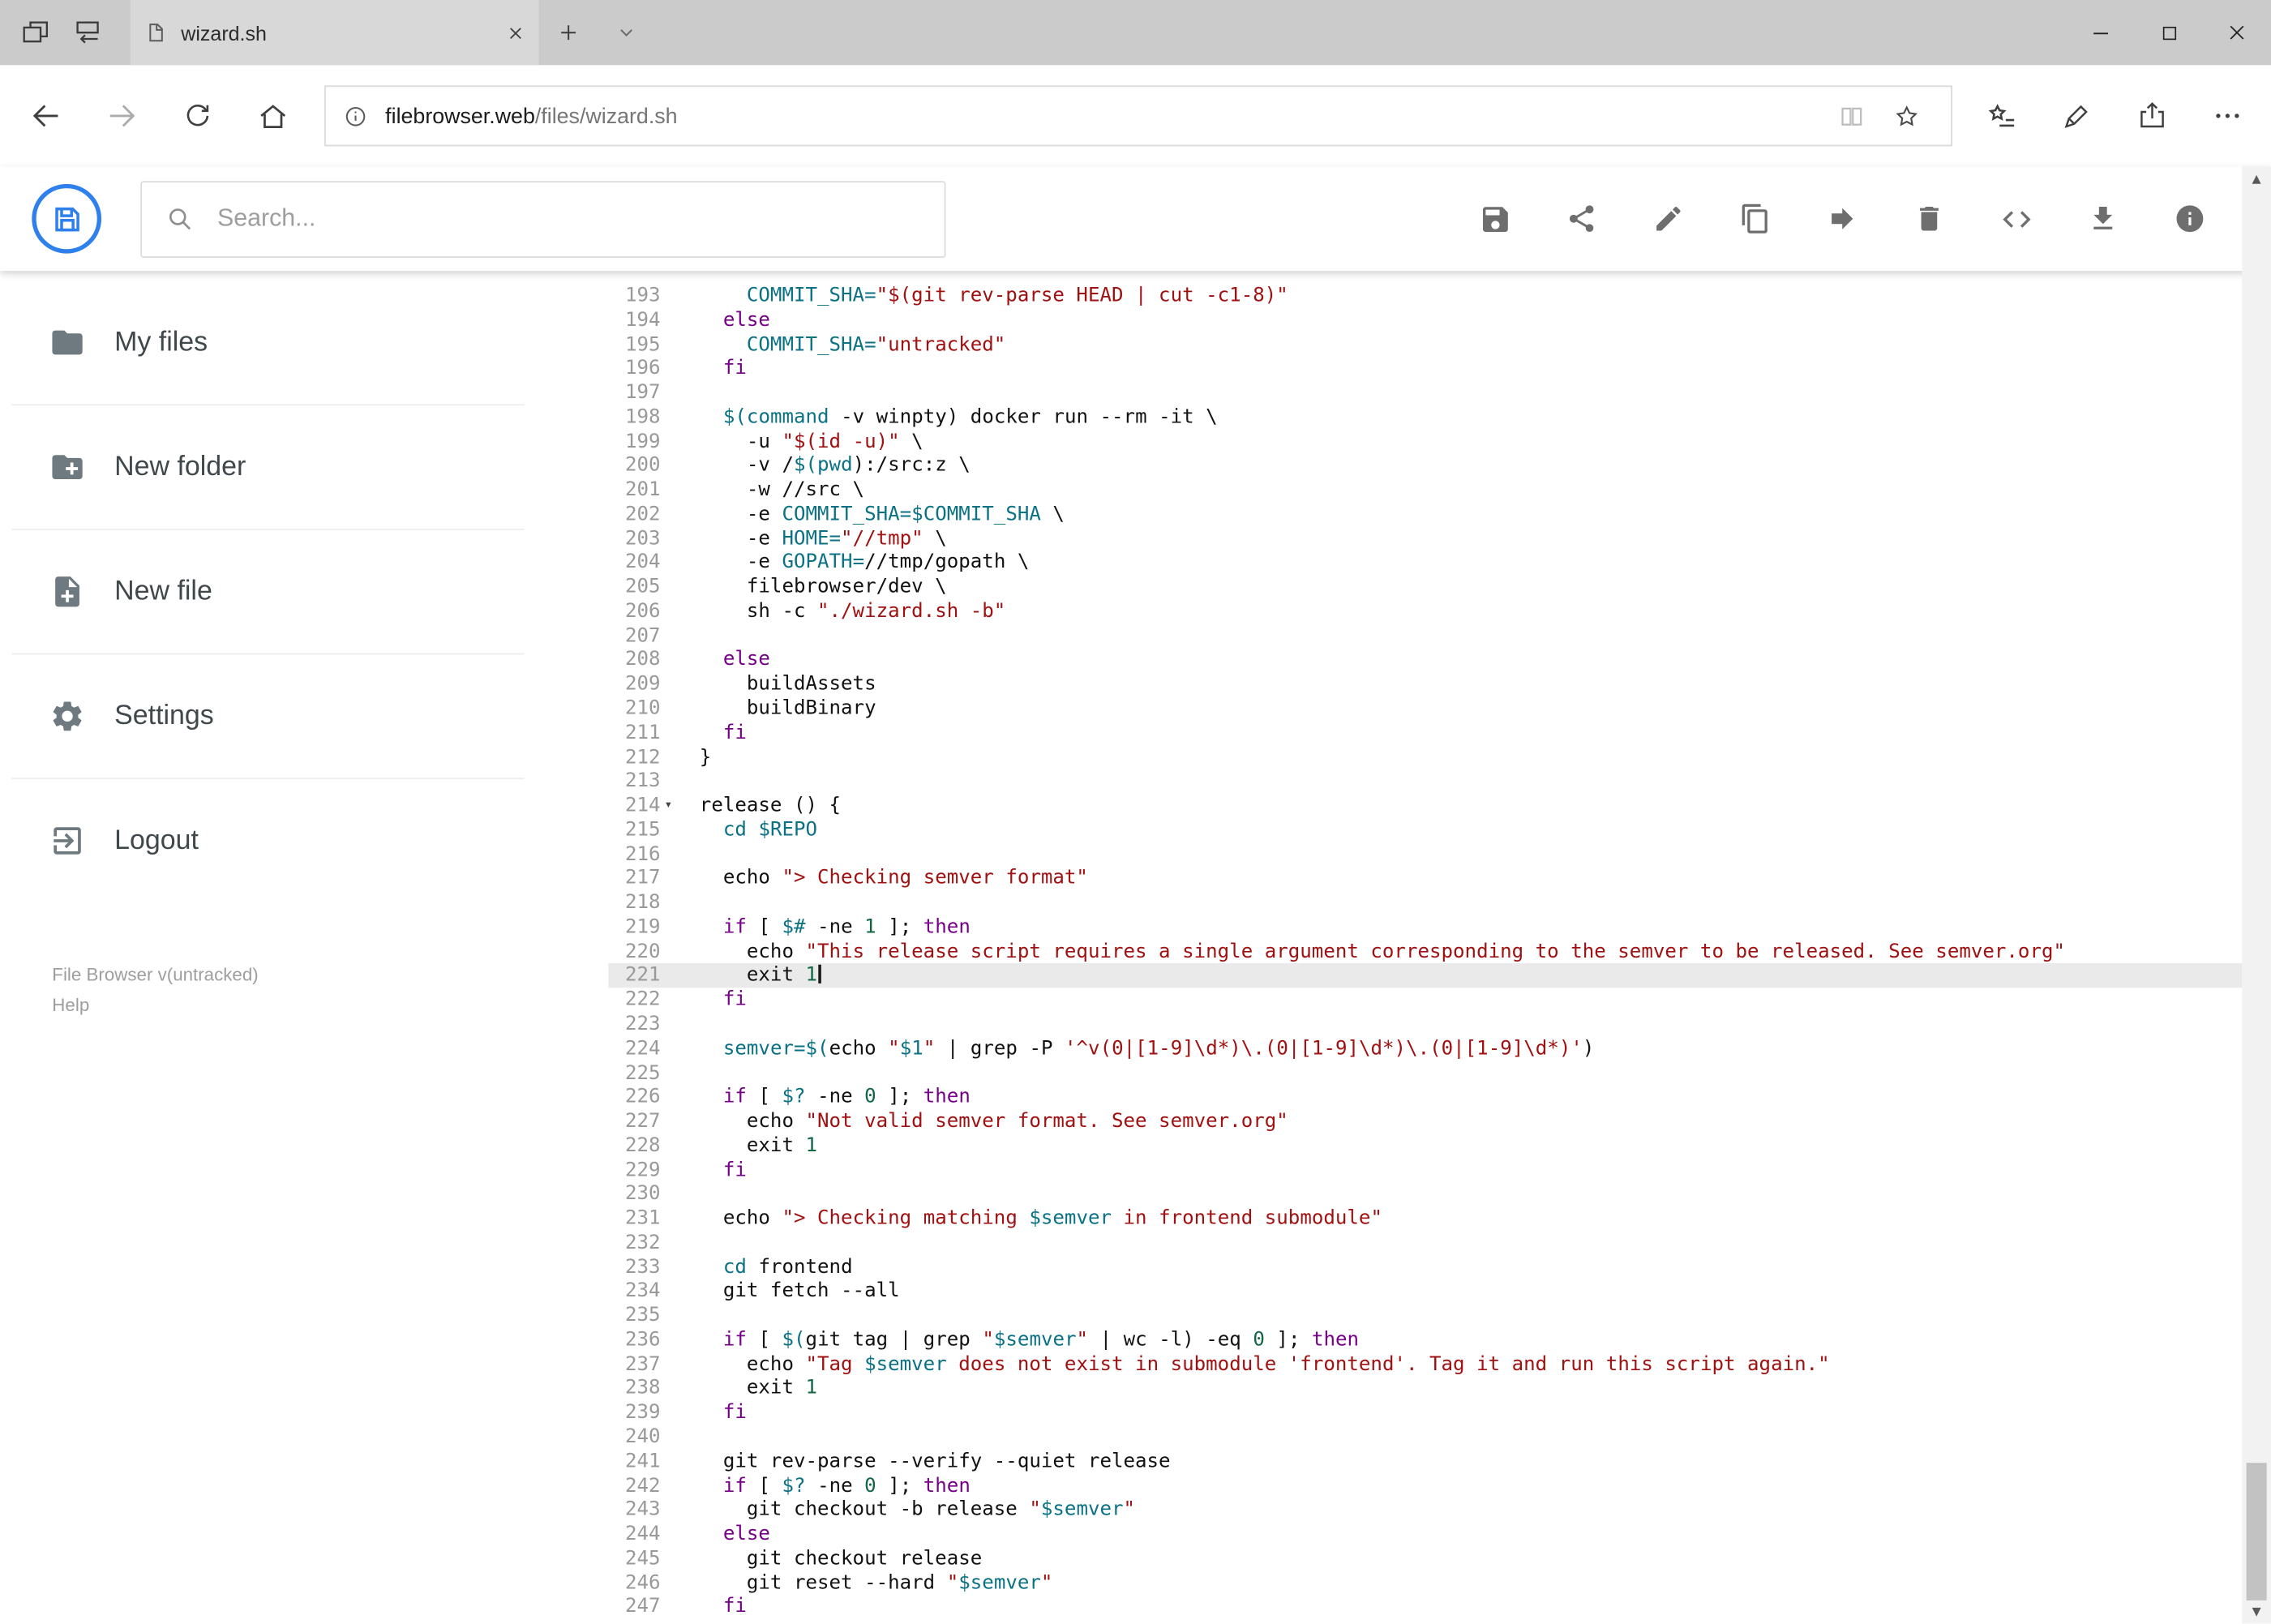  Describe the element at coordinates (47, 116) in the screenshot. I see `back-button` at that location.